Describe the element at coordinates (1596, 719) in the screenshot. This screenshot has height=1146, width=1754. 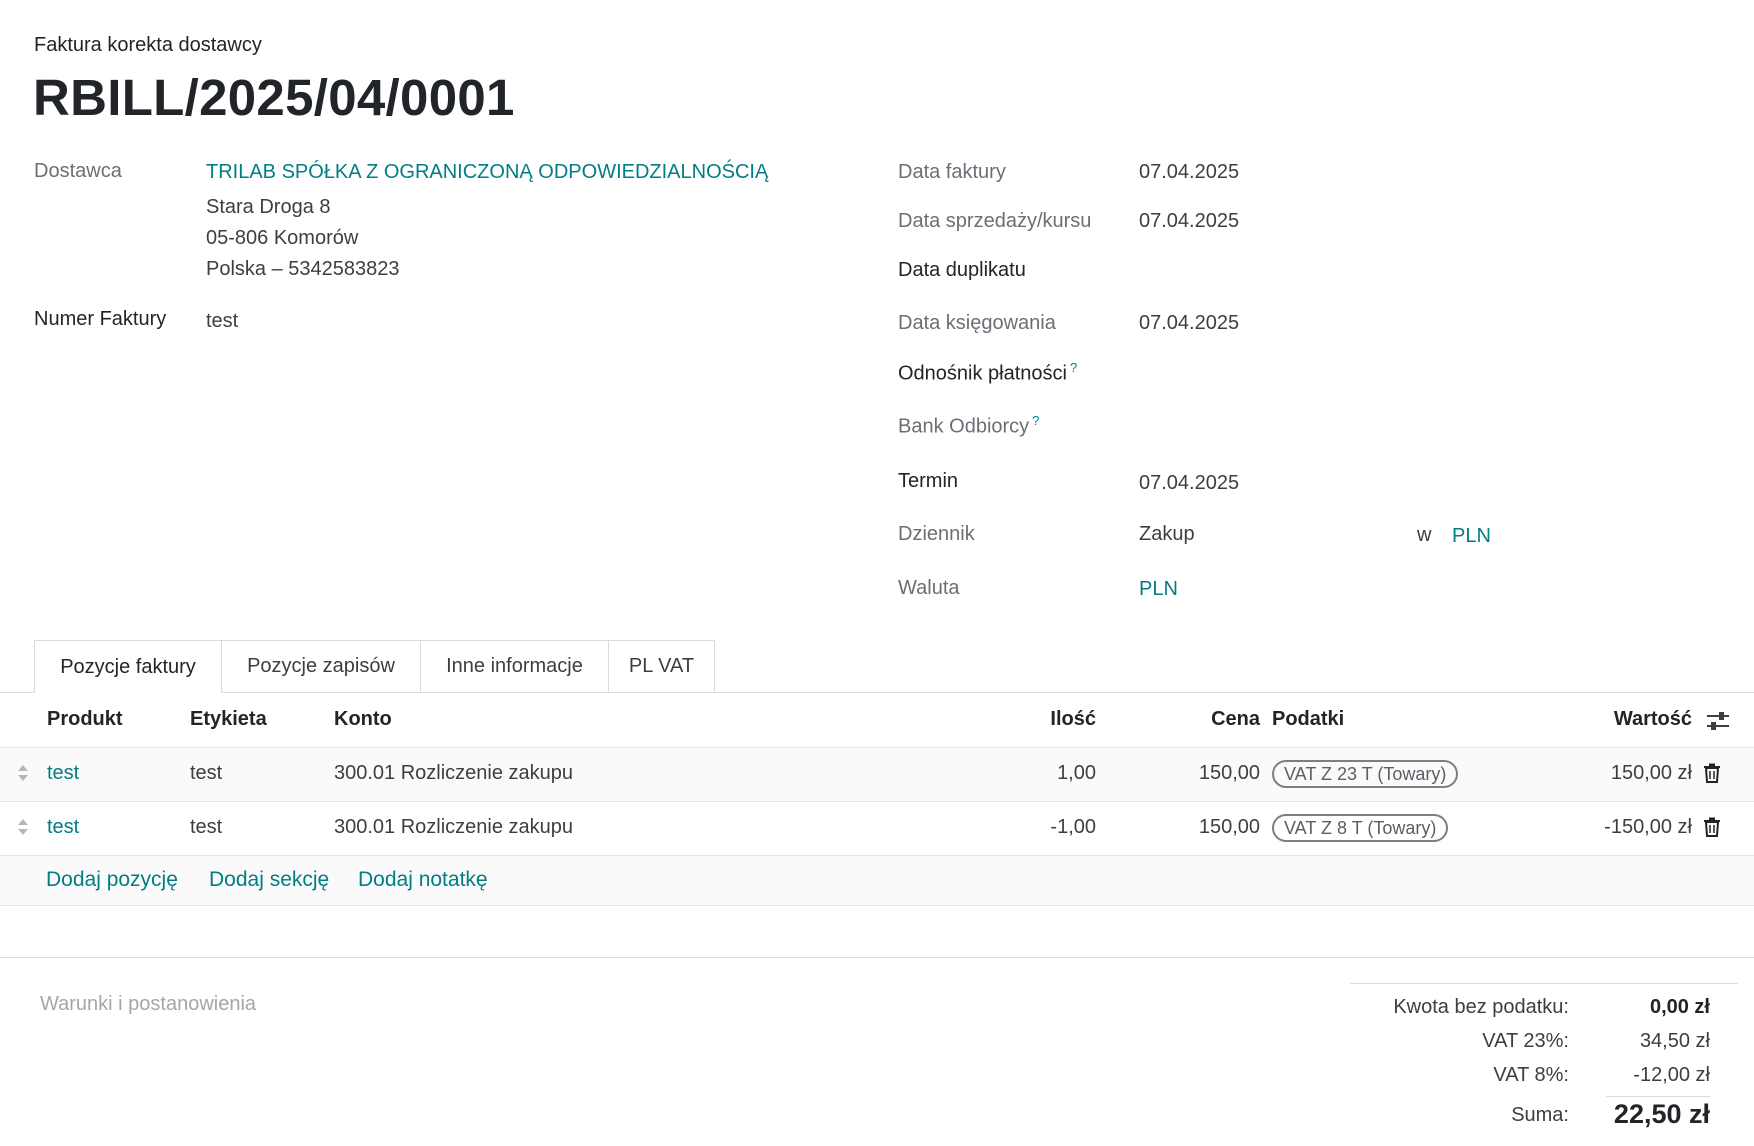
I see `column-header-amount: Wartość` at that location.